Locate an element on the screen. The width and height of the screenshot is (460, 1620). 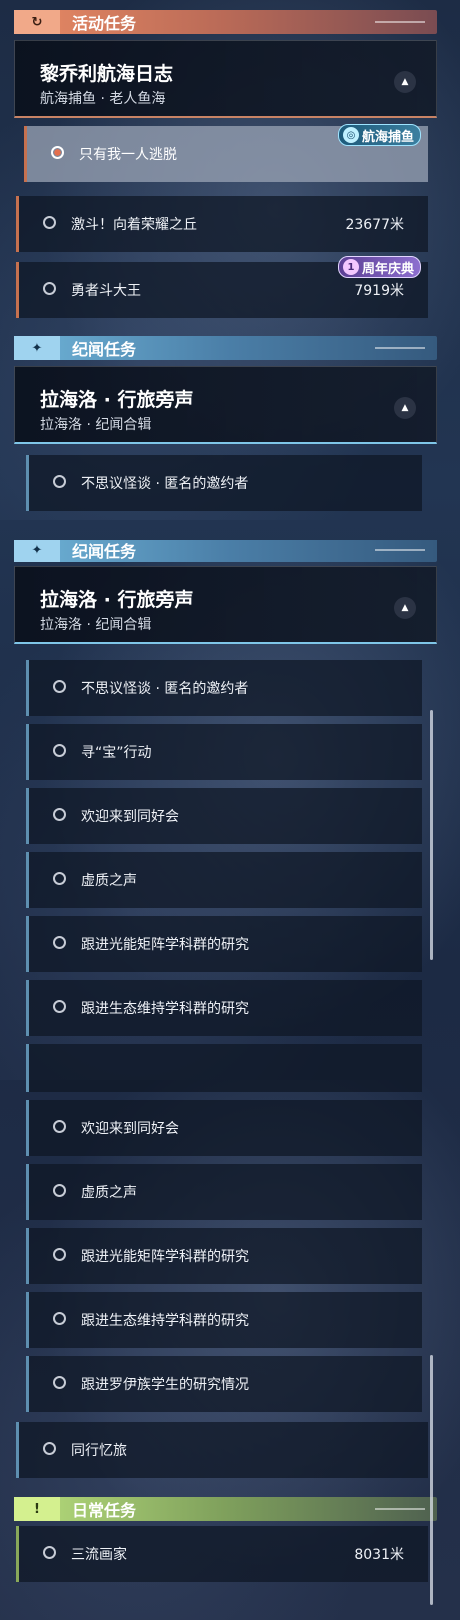
task-label: 跟进罗伊族学生的研究情况 is located at coordinates (165, 1385).